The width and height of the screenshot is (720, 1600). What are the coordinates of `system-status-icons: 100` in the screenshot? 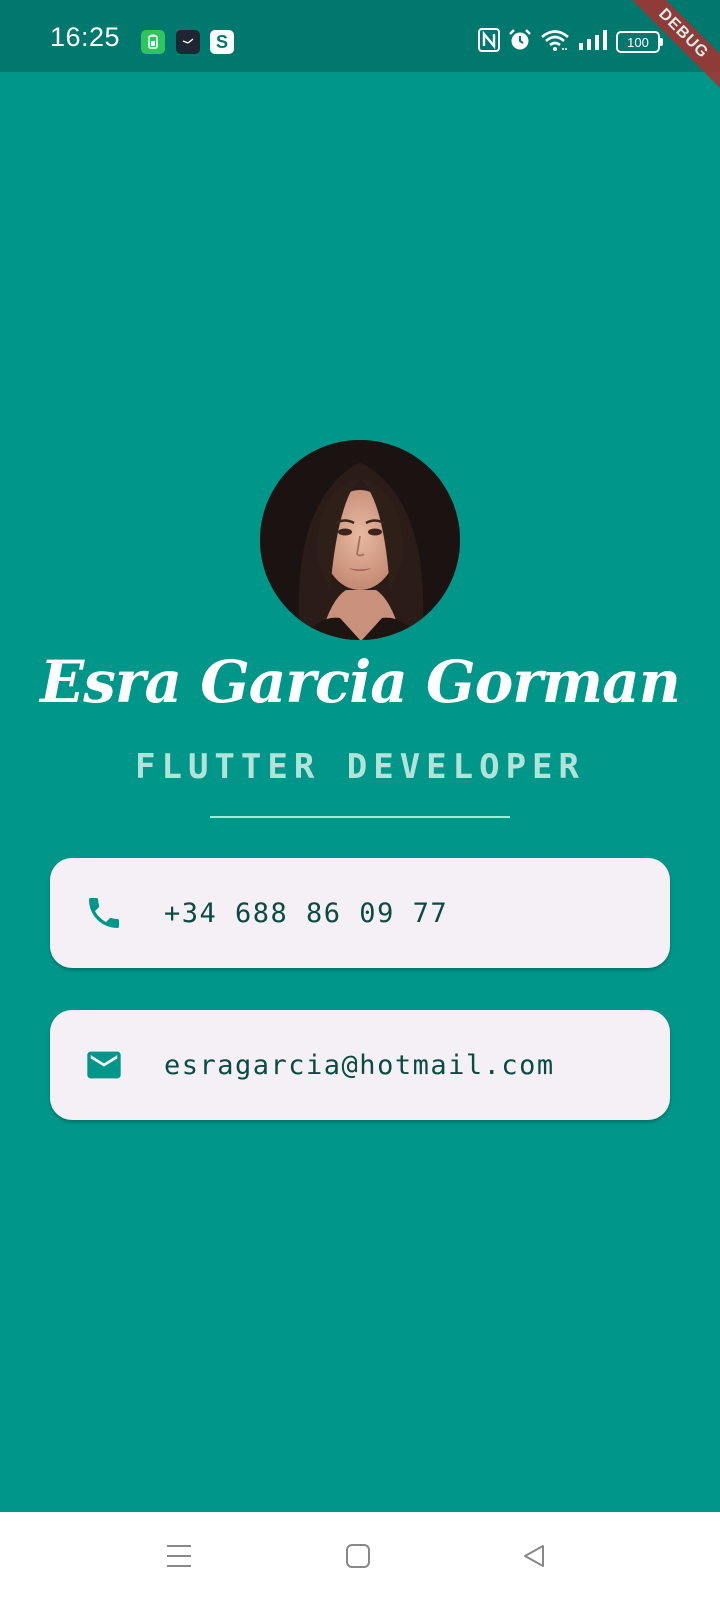 It's located at (570, 42).